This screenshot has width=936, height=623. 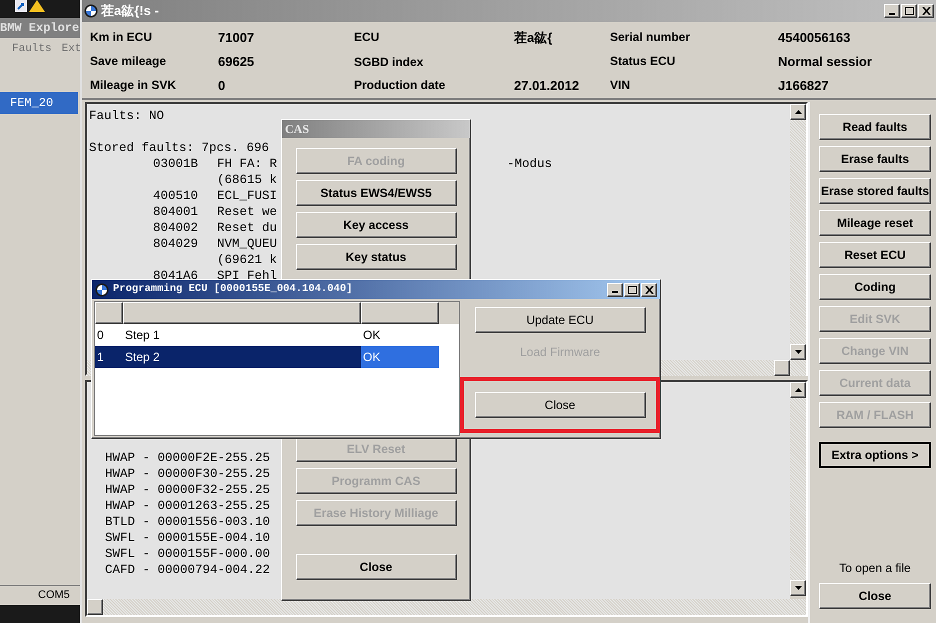 What do you see at coordinates (400, 357) in the screenshot?
I see `table-cell: OK` at bounding box center [400, 357].